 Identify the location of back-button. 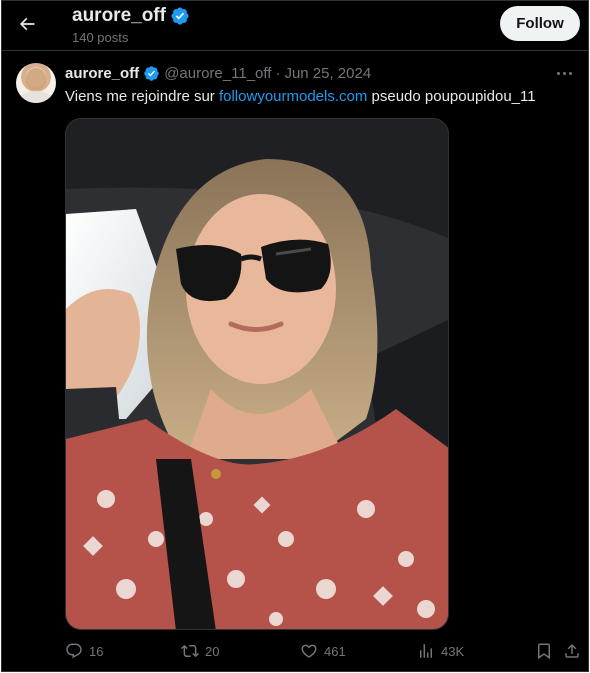
(27, 24).